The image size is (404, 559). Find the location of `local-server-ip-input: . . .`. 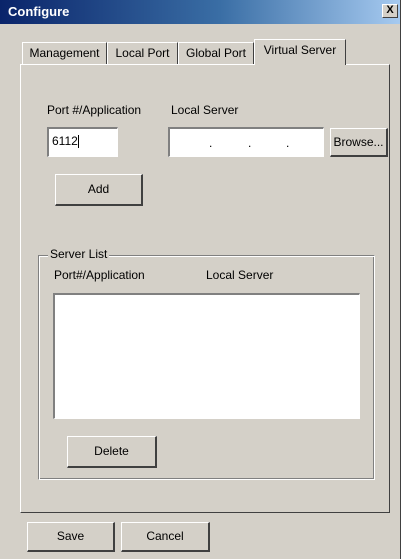

local-server-ip-input: . . . is located at coordinates (246, 142).